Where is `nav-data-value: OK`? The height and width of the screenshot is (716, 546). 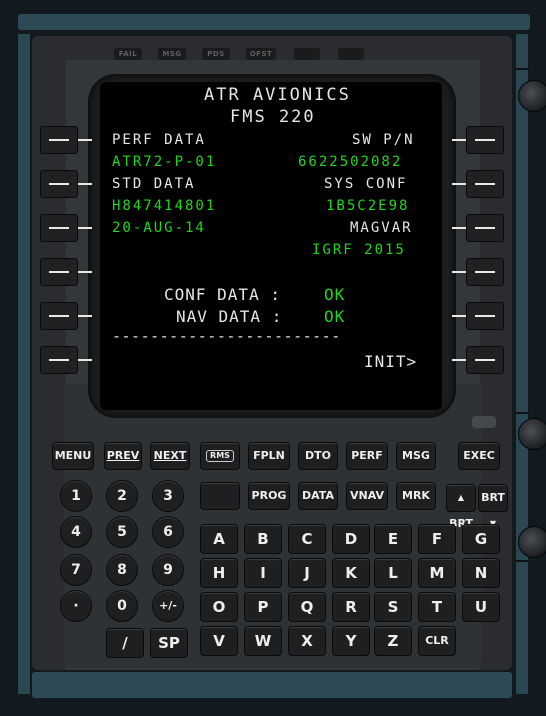
nav-data-value: OK is located at coordinates (335, 316).